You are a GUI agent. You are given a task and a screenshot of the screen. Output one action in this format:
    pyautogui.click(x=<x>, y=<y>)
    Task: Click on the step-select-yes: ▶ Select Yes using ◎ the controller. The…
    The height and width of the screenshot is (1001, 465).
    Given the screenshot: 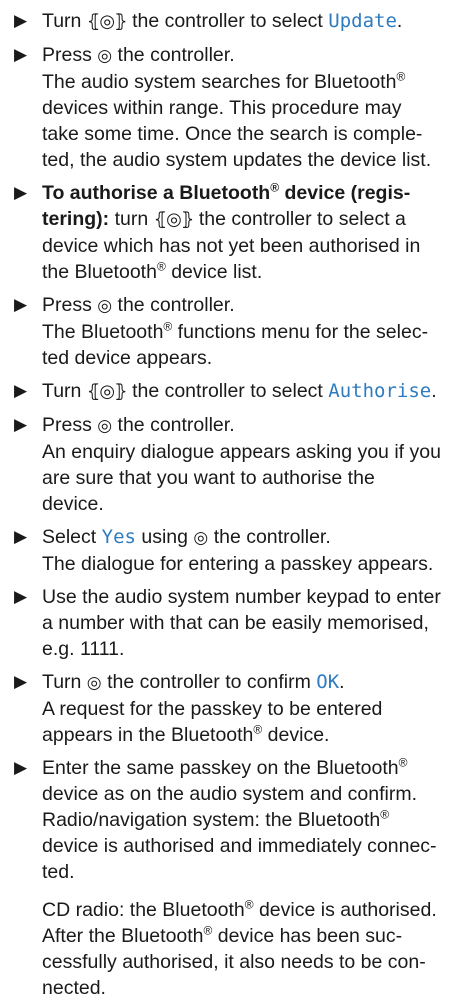 What is the action you would take?
    pyautogui.click(x=224, y=550)
    